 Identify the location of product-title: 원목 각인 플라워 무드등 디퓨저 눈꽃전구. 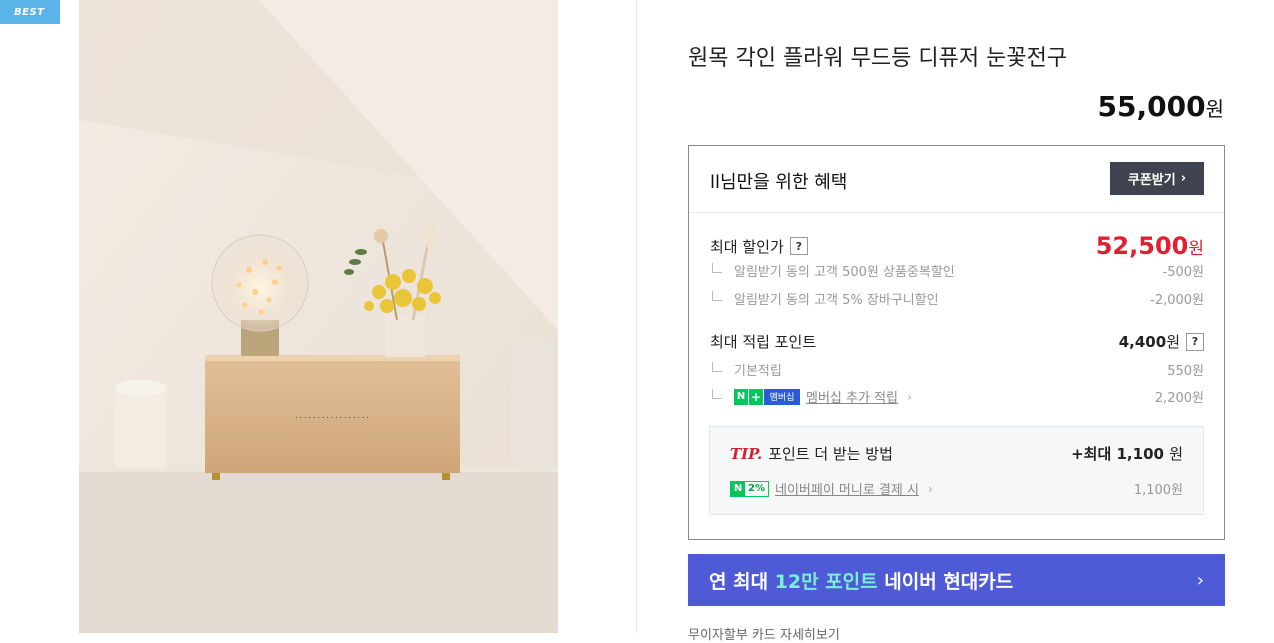
(878, 58).